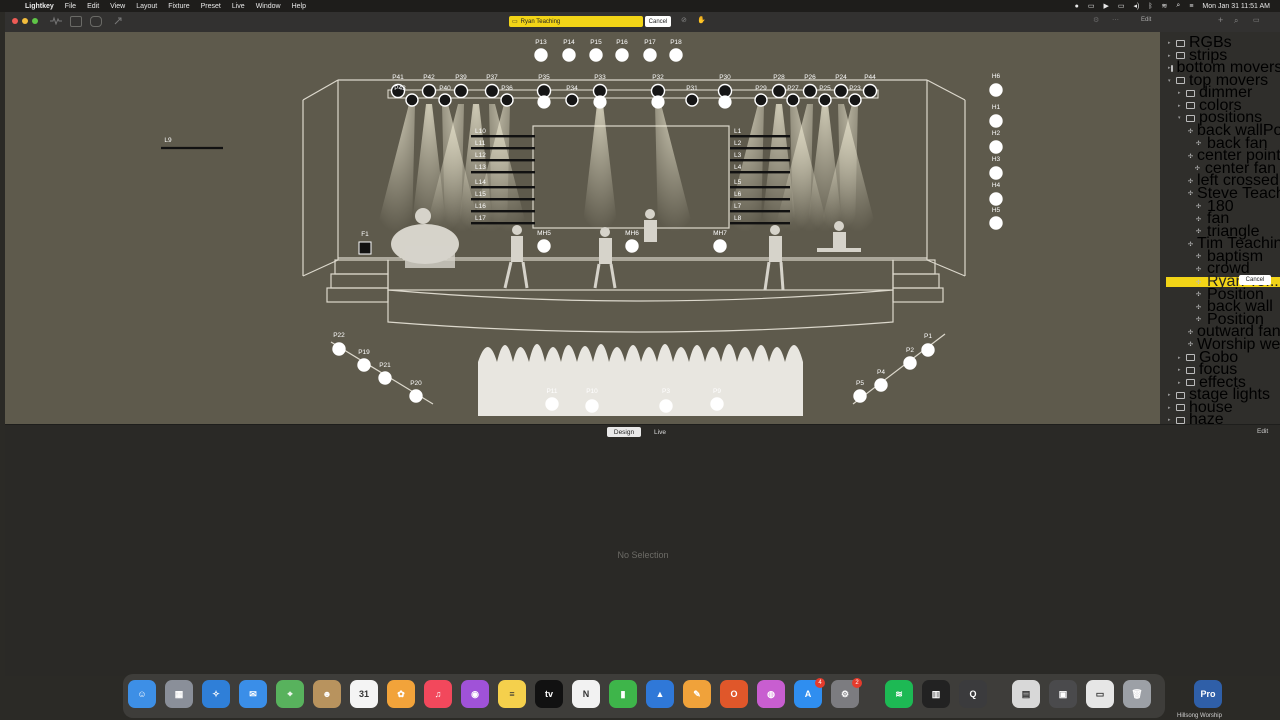 The height and width of the screenshot is (720, 1280). Describe the element at coordinates (253, 694) in the screenshot. I see `dock-mail-icon: ✉` at that location.